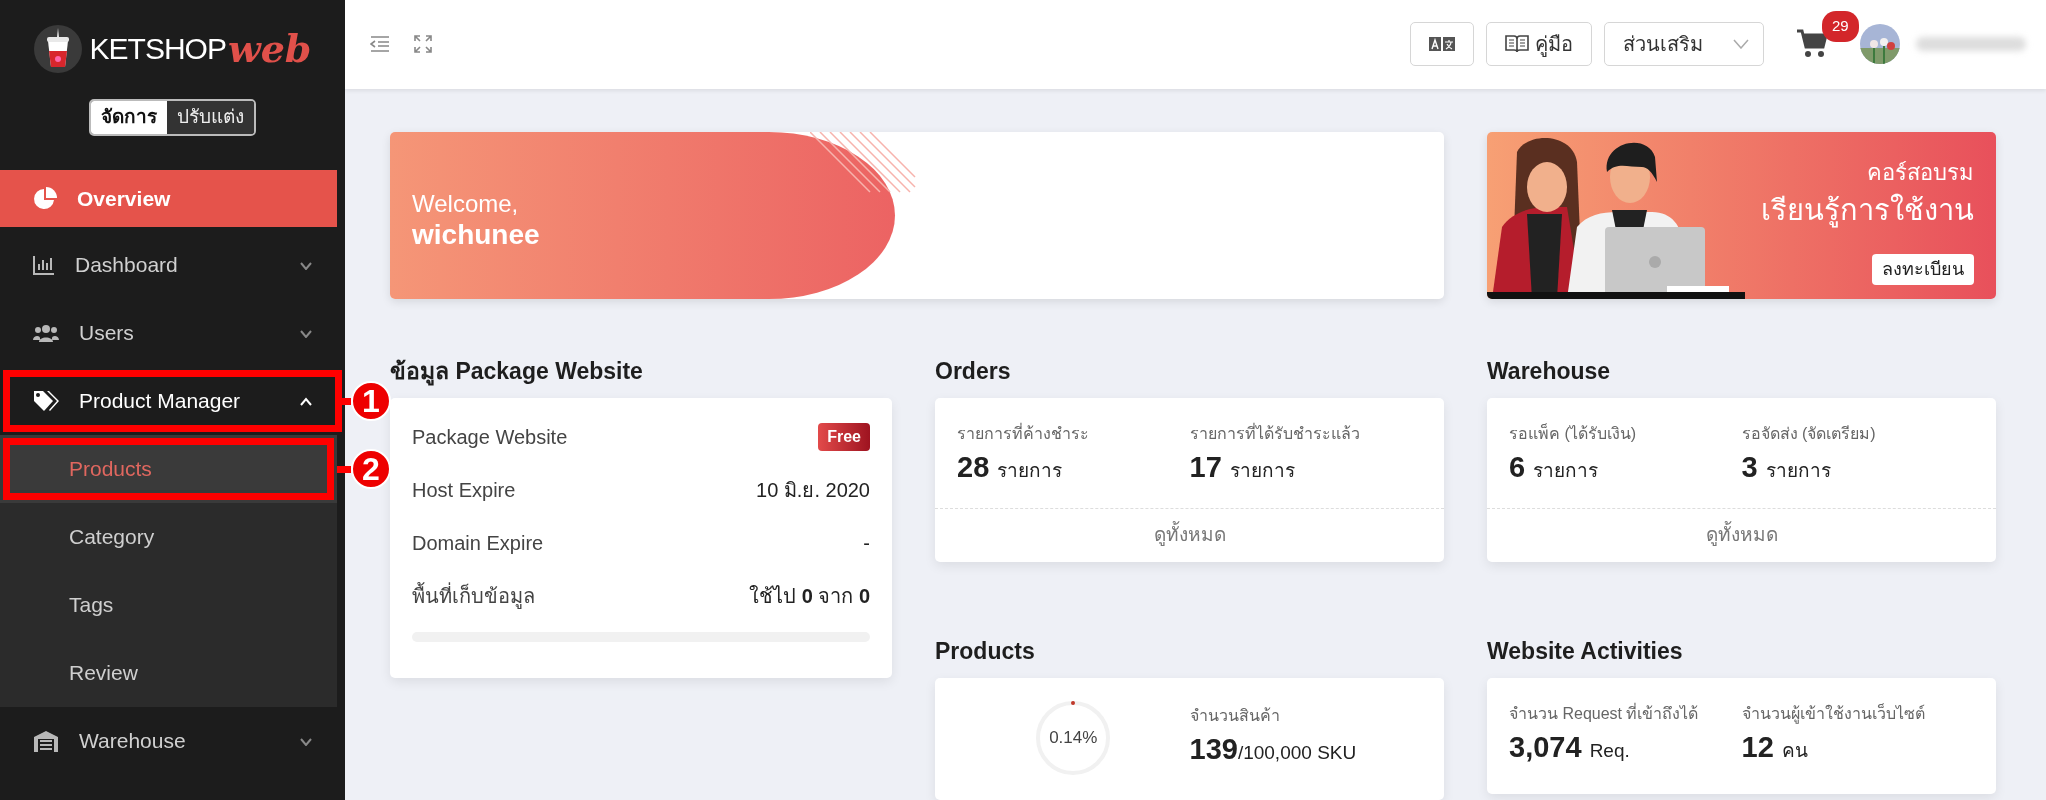 The image size is (2046, 800). I want to click on stat-label: รายการที่ได้รับชำระแล้ว, so click(1275, 433).